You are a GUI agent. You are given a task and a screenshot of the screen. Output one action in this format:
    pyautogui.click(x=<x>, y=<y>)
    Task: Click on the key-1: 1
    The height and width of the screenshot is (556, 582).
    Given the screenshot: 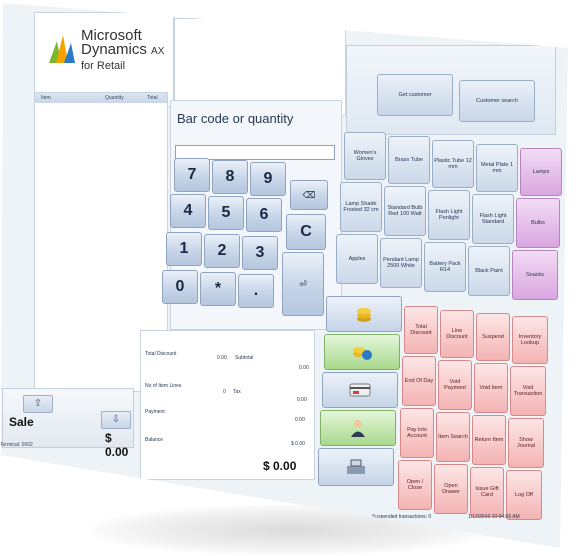 What is the action you would take?
    pyautogui.click(x=184, y=249)
    